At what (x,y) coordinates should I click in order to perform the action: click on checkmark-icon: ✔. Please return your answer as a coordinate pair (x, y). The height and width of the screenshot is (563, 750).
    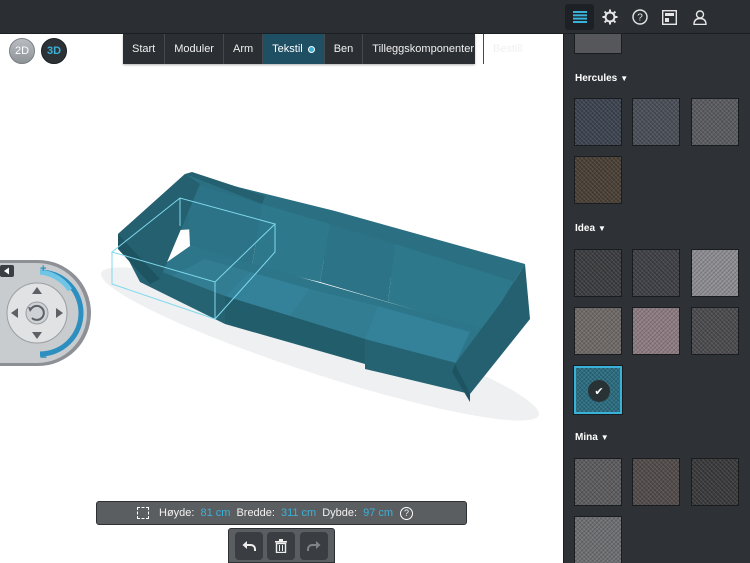
    Looking at the image, I should click on (599, 391).